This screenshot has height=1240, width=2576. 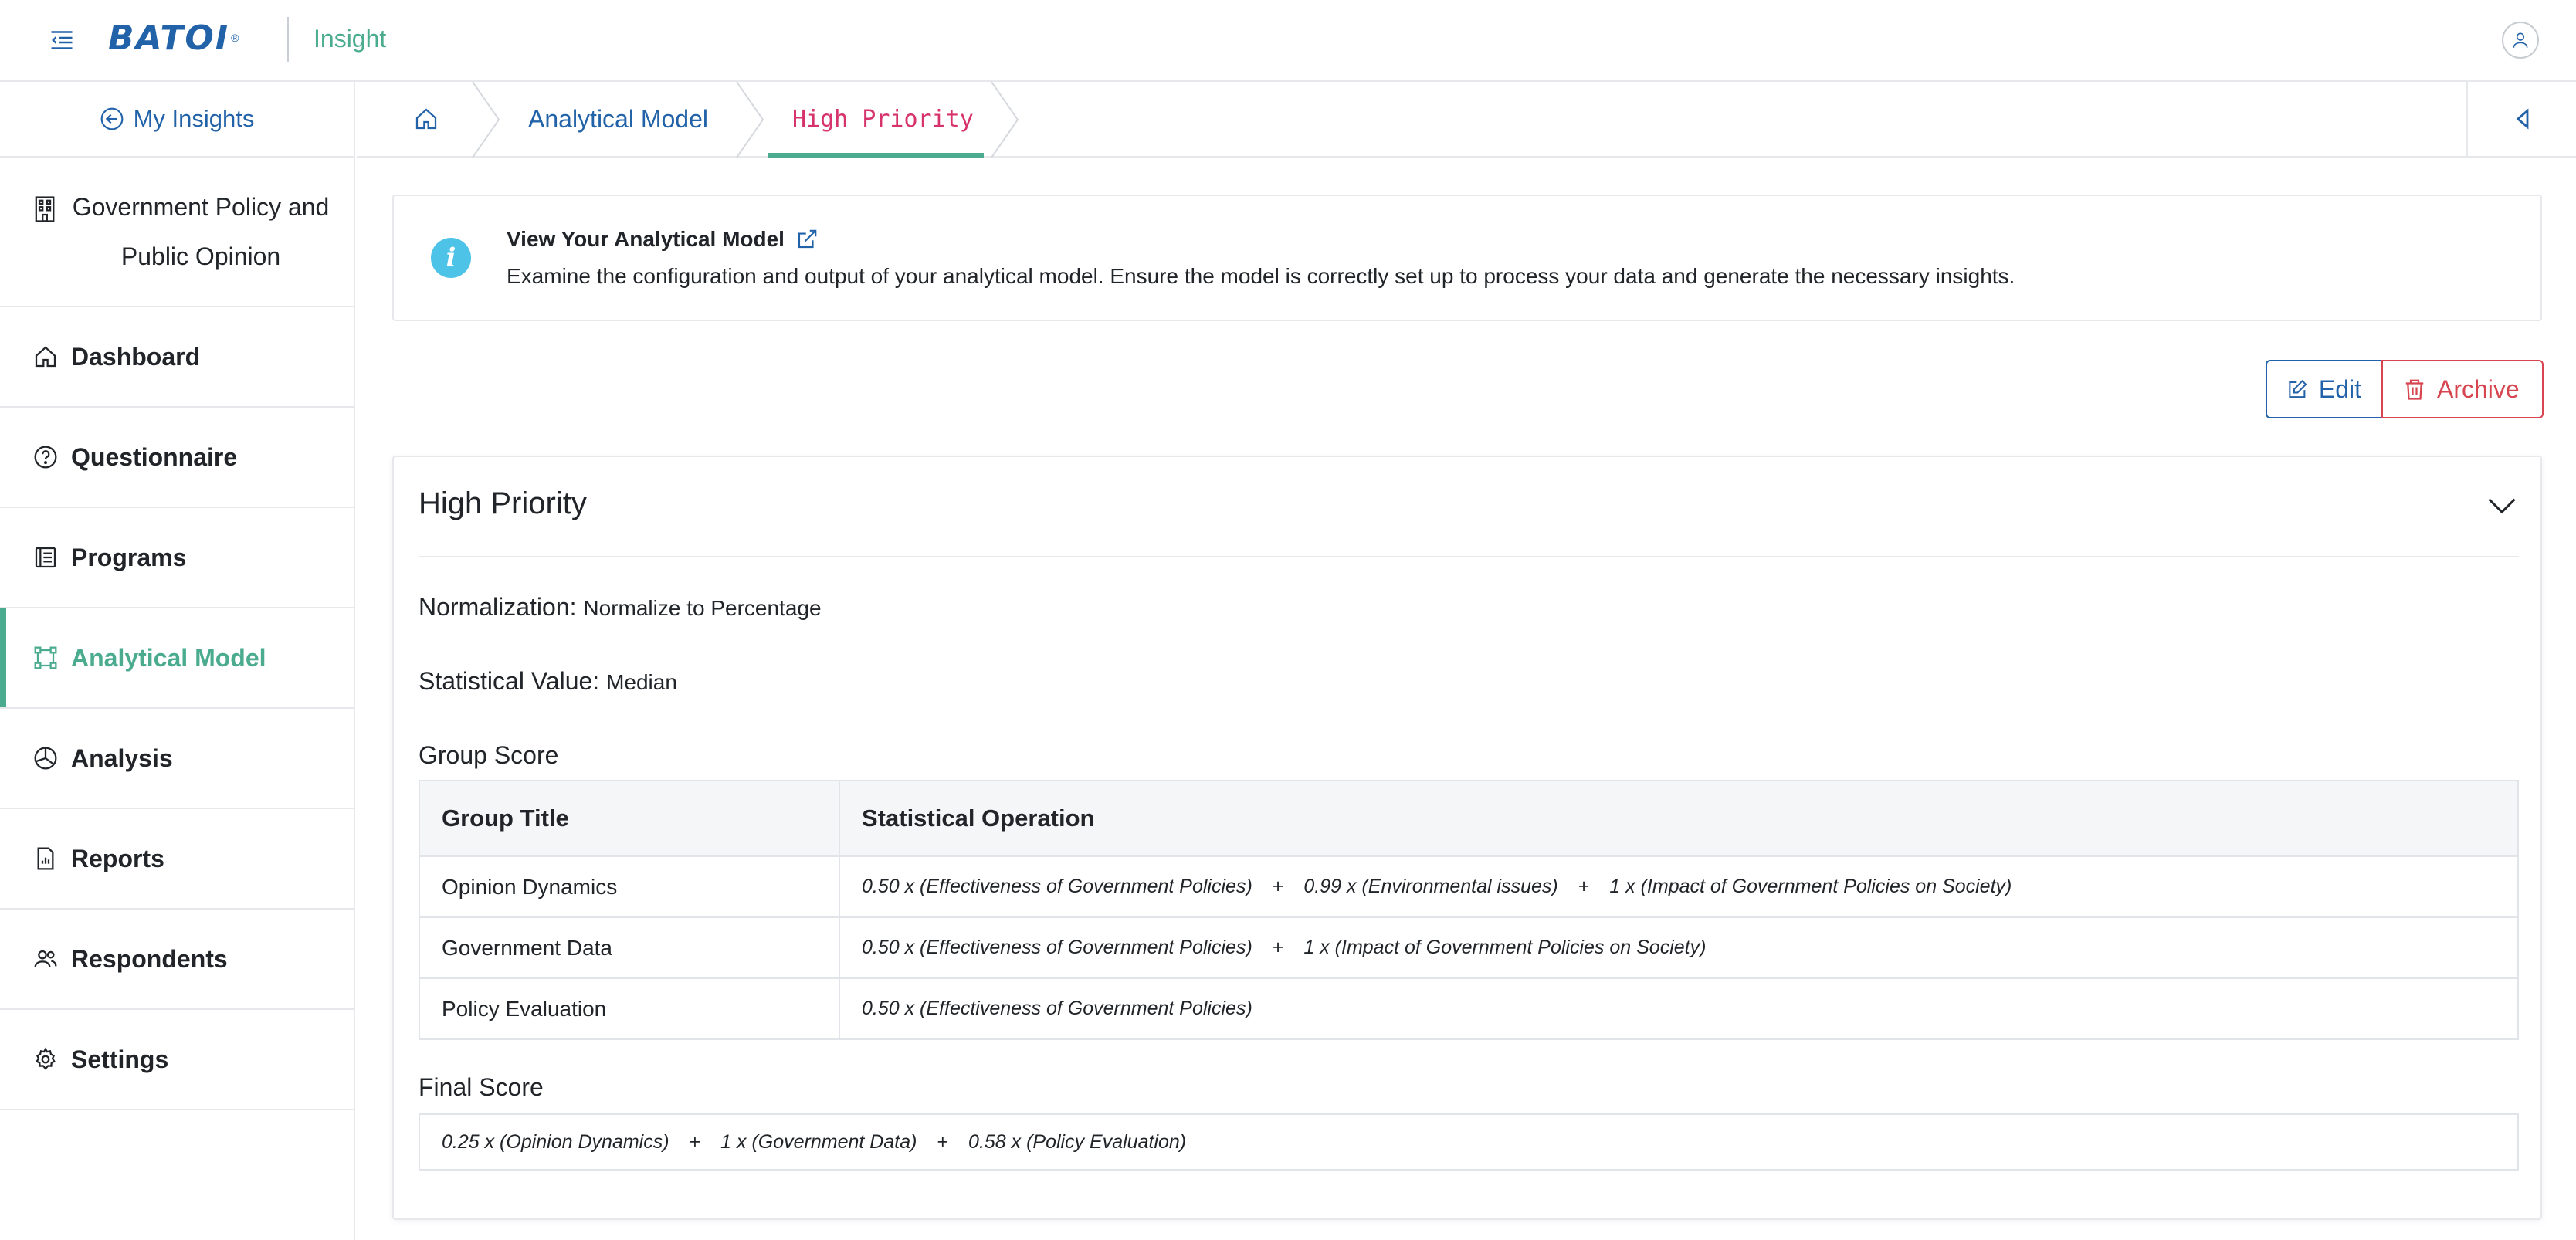 I want to click on sidebar-item-respondents: Respondents, so click(x=177, y=960).